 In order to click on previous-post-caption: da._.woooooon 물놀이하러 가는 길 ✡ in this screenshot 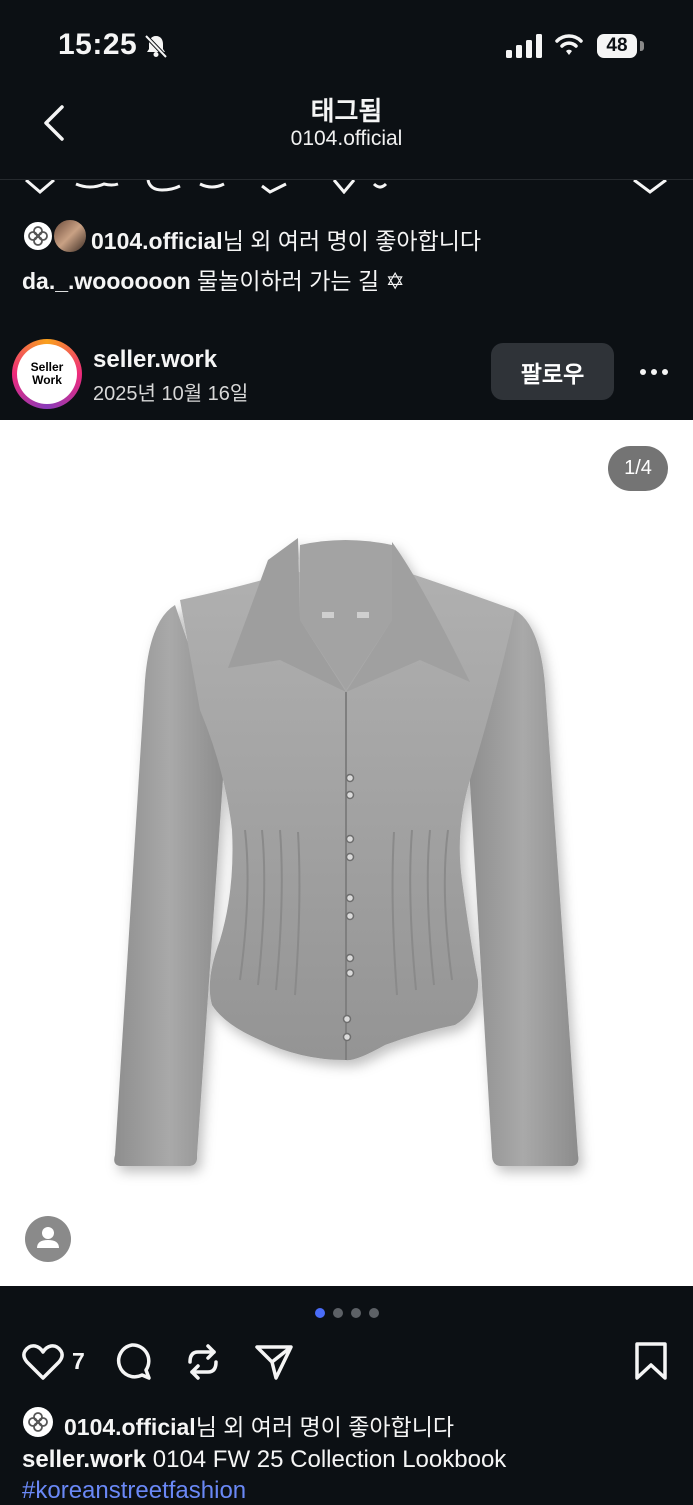, I will do `click(213, 279)`.